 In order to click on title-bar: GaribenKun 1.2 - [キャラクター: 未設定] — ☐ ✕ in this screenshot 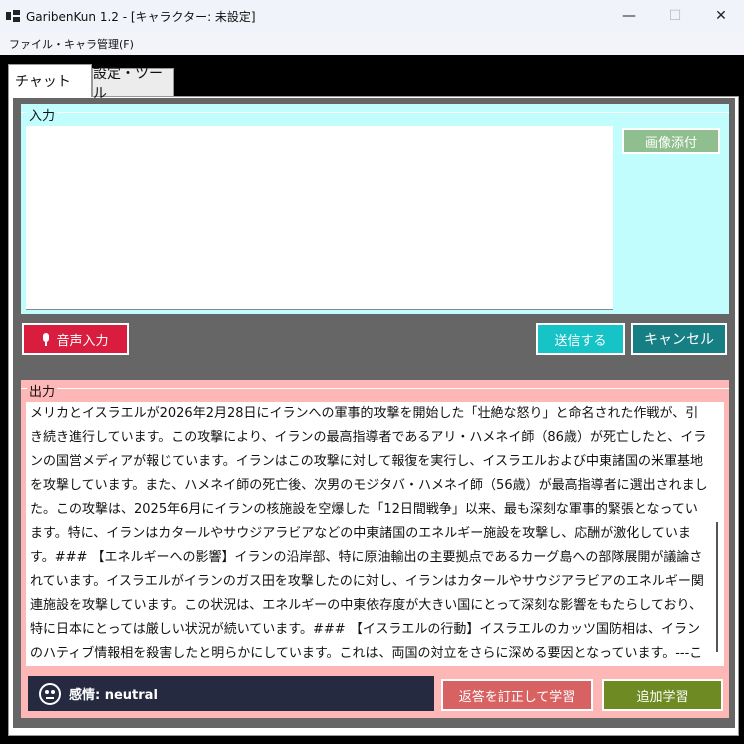, I will do `click(372, 16)`.